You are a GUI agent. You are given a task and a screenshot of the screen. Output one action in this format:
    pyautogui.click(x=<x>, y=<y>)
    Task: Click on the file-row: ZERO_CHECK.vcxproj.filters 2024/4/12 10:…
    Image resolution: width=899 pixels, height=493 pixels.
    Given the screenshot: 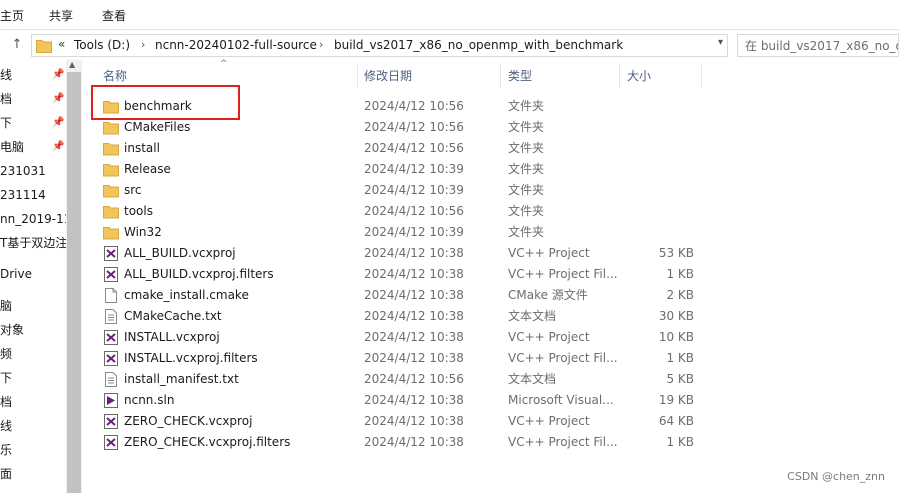 What is the action you would take?
    pyautogui.click(x=403, y=442)
    